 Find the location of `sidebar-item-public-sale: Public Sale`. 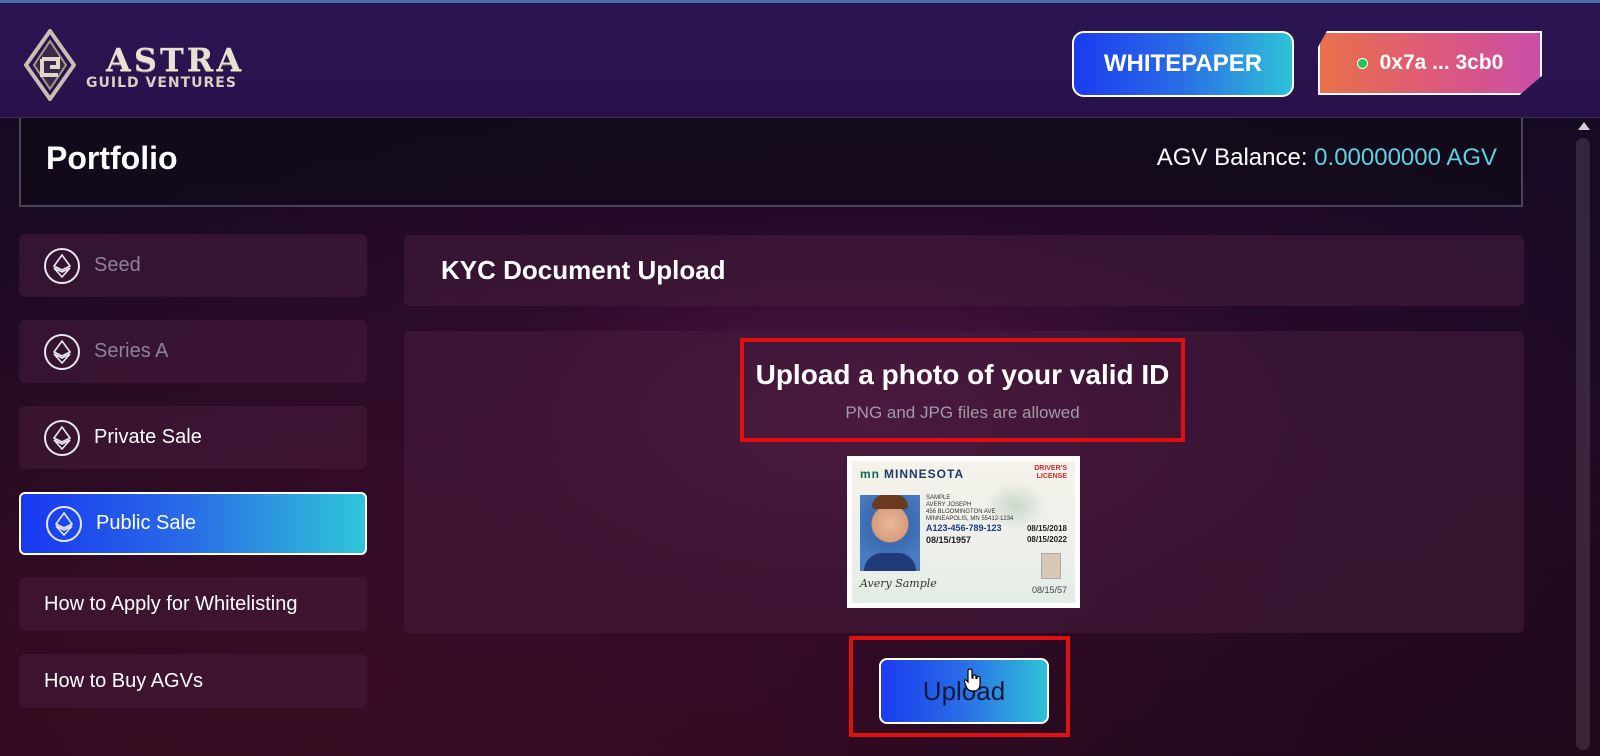

sidebar-item-public-sale: Public Sale is located at coordinates (193, 523).